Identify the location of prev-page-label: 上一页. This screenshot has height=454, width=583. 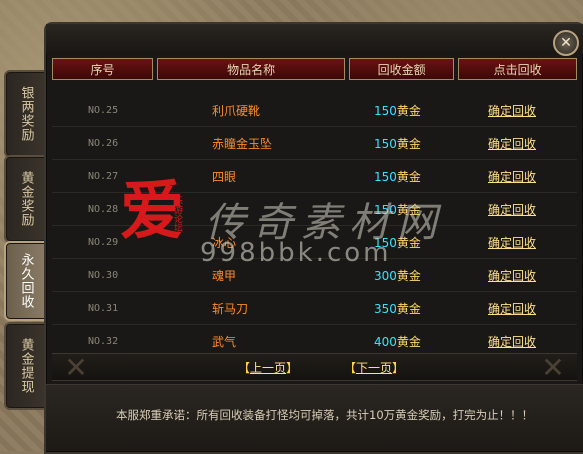
(268, 368).